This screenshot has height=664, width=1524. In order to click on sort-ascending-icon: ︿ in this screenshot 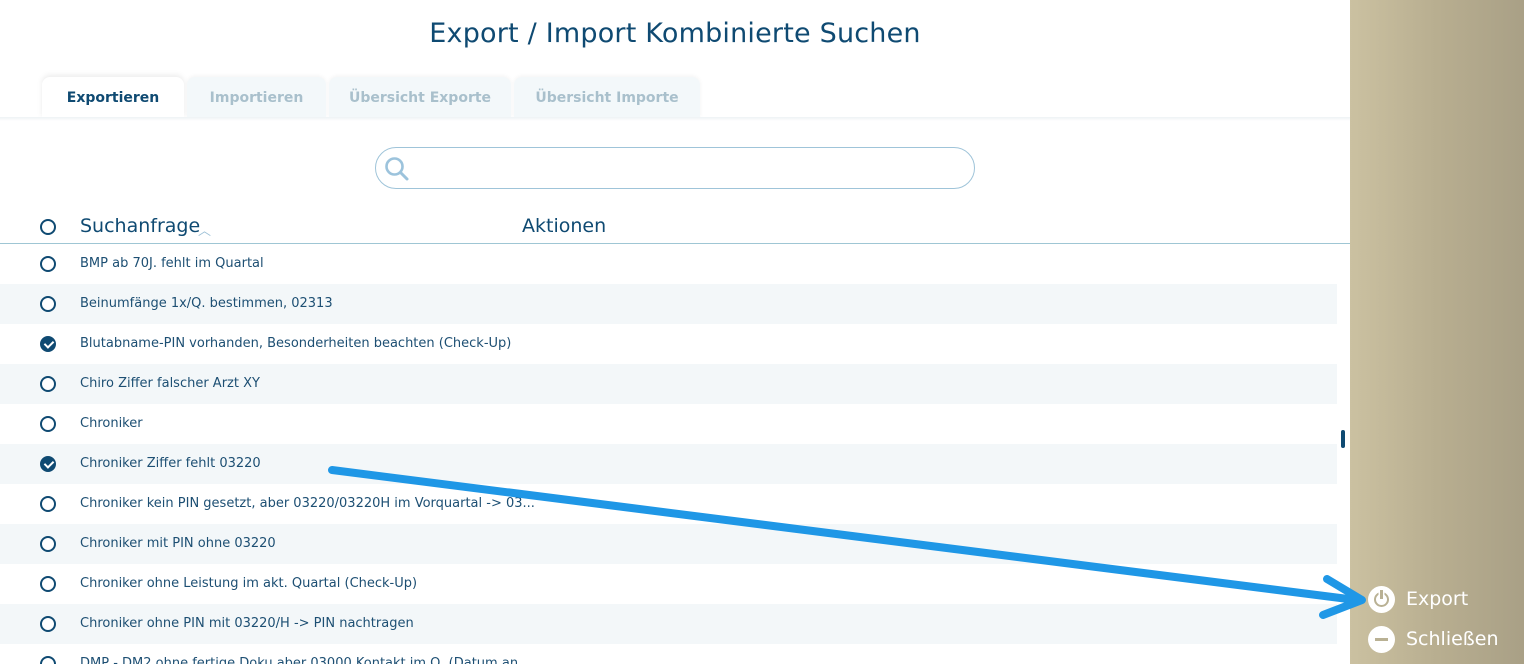, I will do `click(204, 229)`.